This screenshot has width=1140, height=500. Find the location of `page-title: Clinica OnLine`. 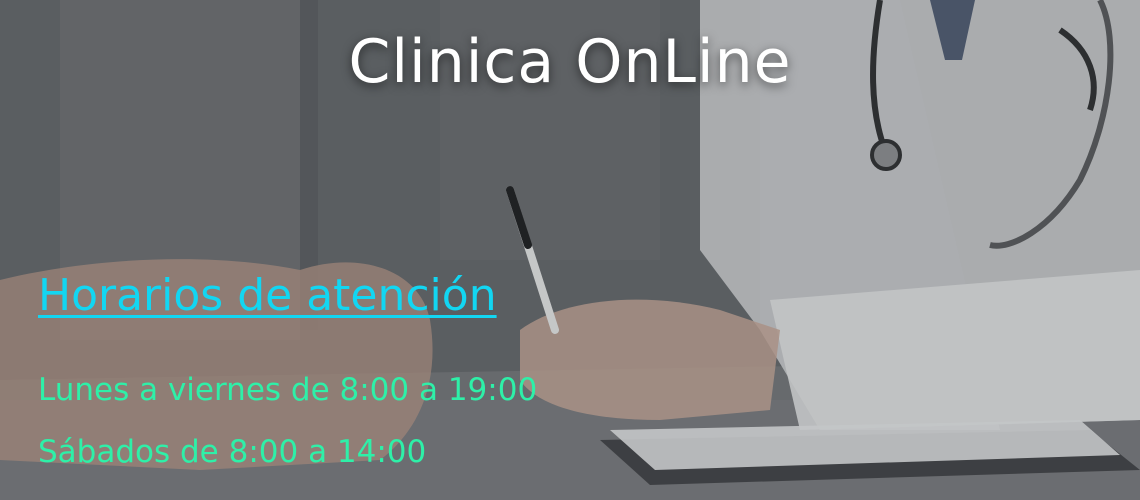

page-title: Clinica OnLine is located at coordinates (570, 62).